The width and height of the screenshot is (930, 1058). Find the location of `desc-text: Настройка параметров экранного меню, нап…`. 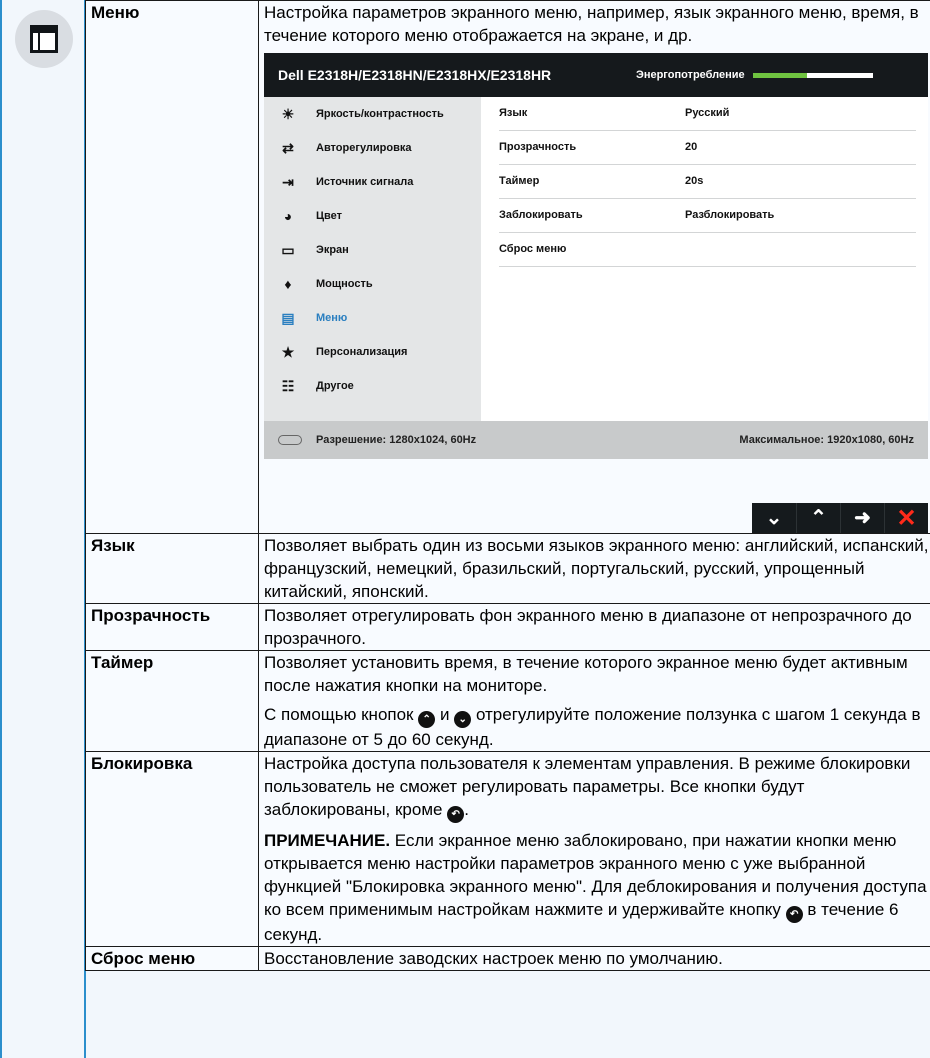

desc-text: Настройка параметров экранного меню, нап… is located at coordinates (591, 24).